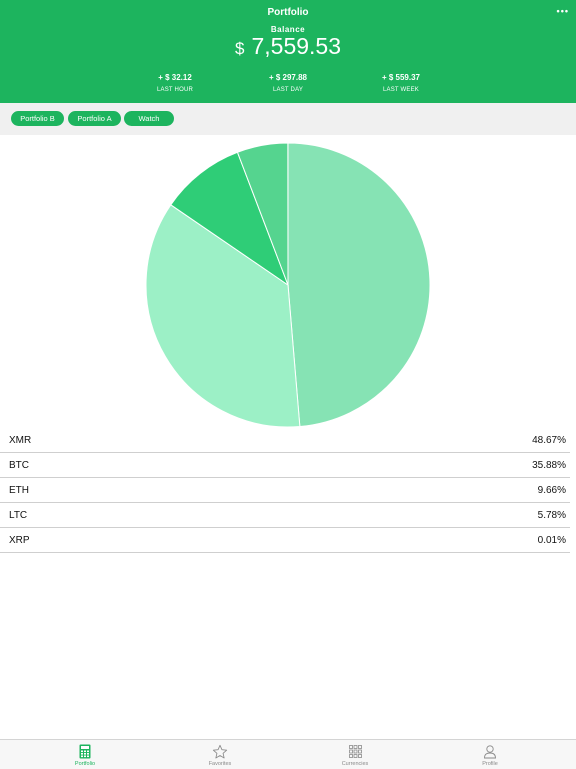 The width and height of the screenshot is (576, 769). I want to click on balance-amount: $7,559.53, so click(288, 46).